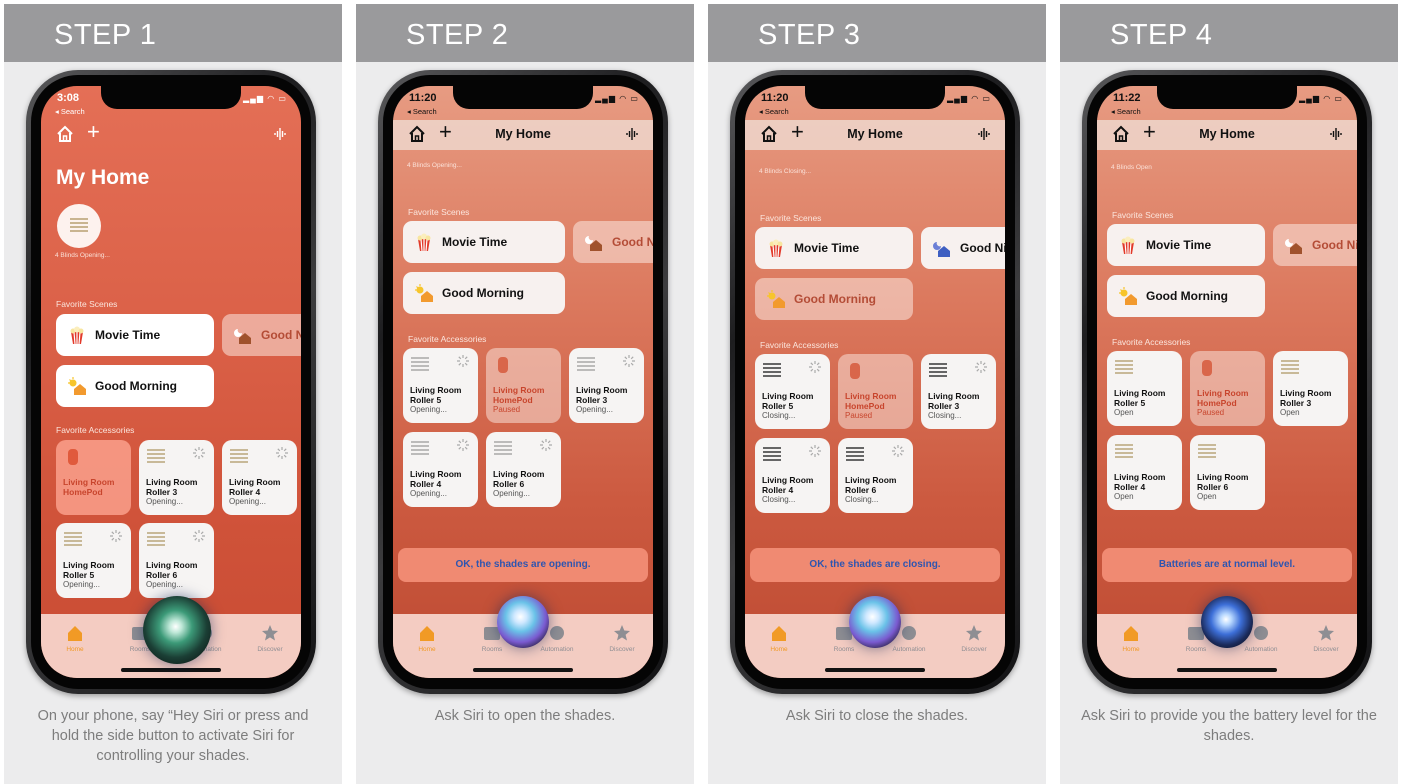  Describe the element at coordinates (507, 409) in the screenshot. I see `accessory-status: Paused` at that location.